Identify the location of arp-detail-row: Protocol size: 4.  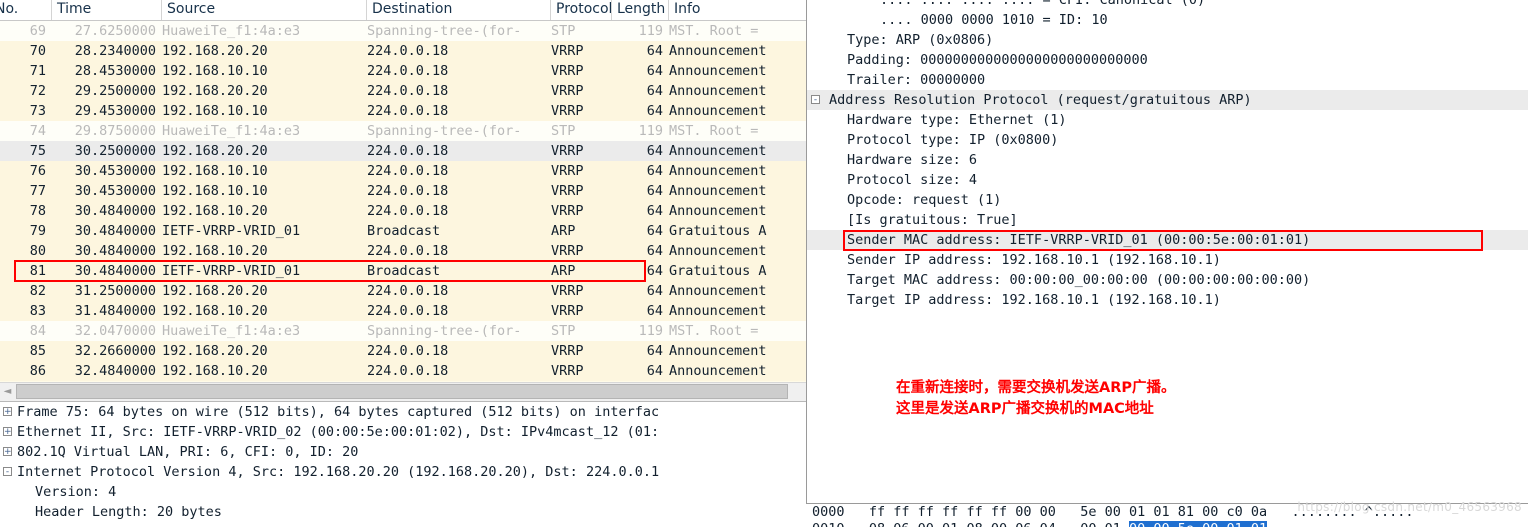
(1167, 180).